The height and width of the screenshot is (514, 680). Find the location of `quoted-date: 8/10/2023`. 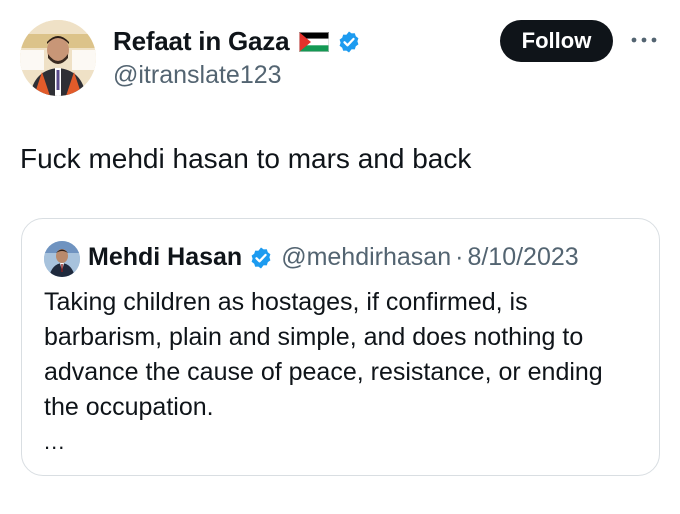

quoted-date: 8/10/2023 is located at coordinates (522, 257).